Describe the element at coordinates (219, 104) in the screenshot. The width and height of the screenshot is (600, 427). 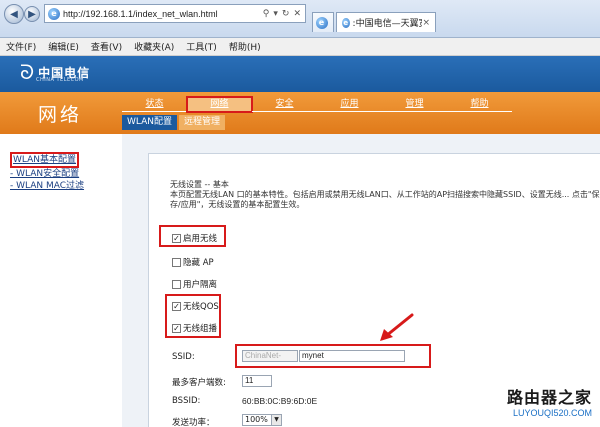
I see `nav-network: 网络` at that location.